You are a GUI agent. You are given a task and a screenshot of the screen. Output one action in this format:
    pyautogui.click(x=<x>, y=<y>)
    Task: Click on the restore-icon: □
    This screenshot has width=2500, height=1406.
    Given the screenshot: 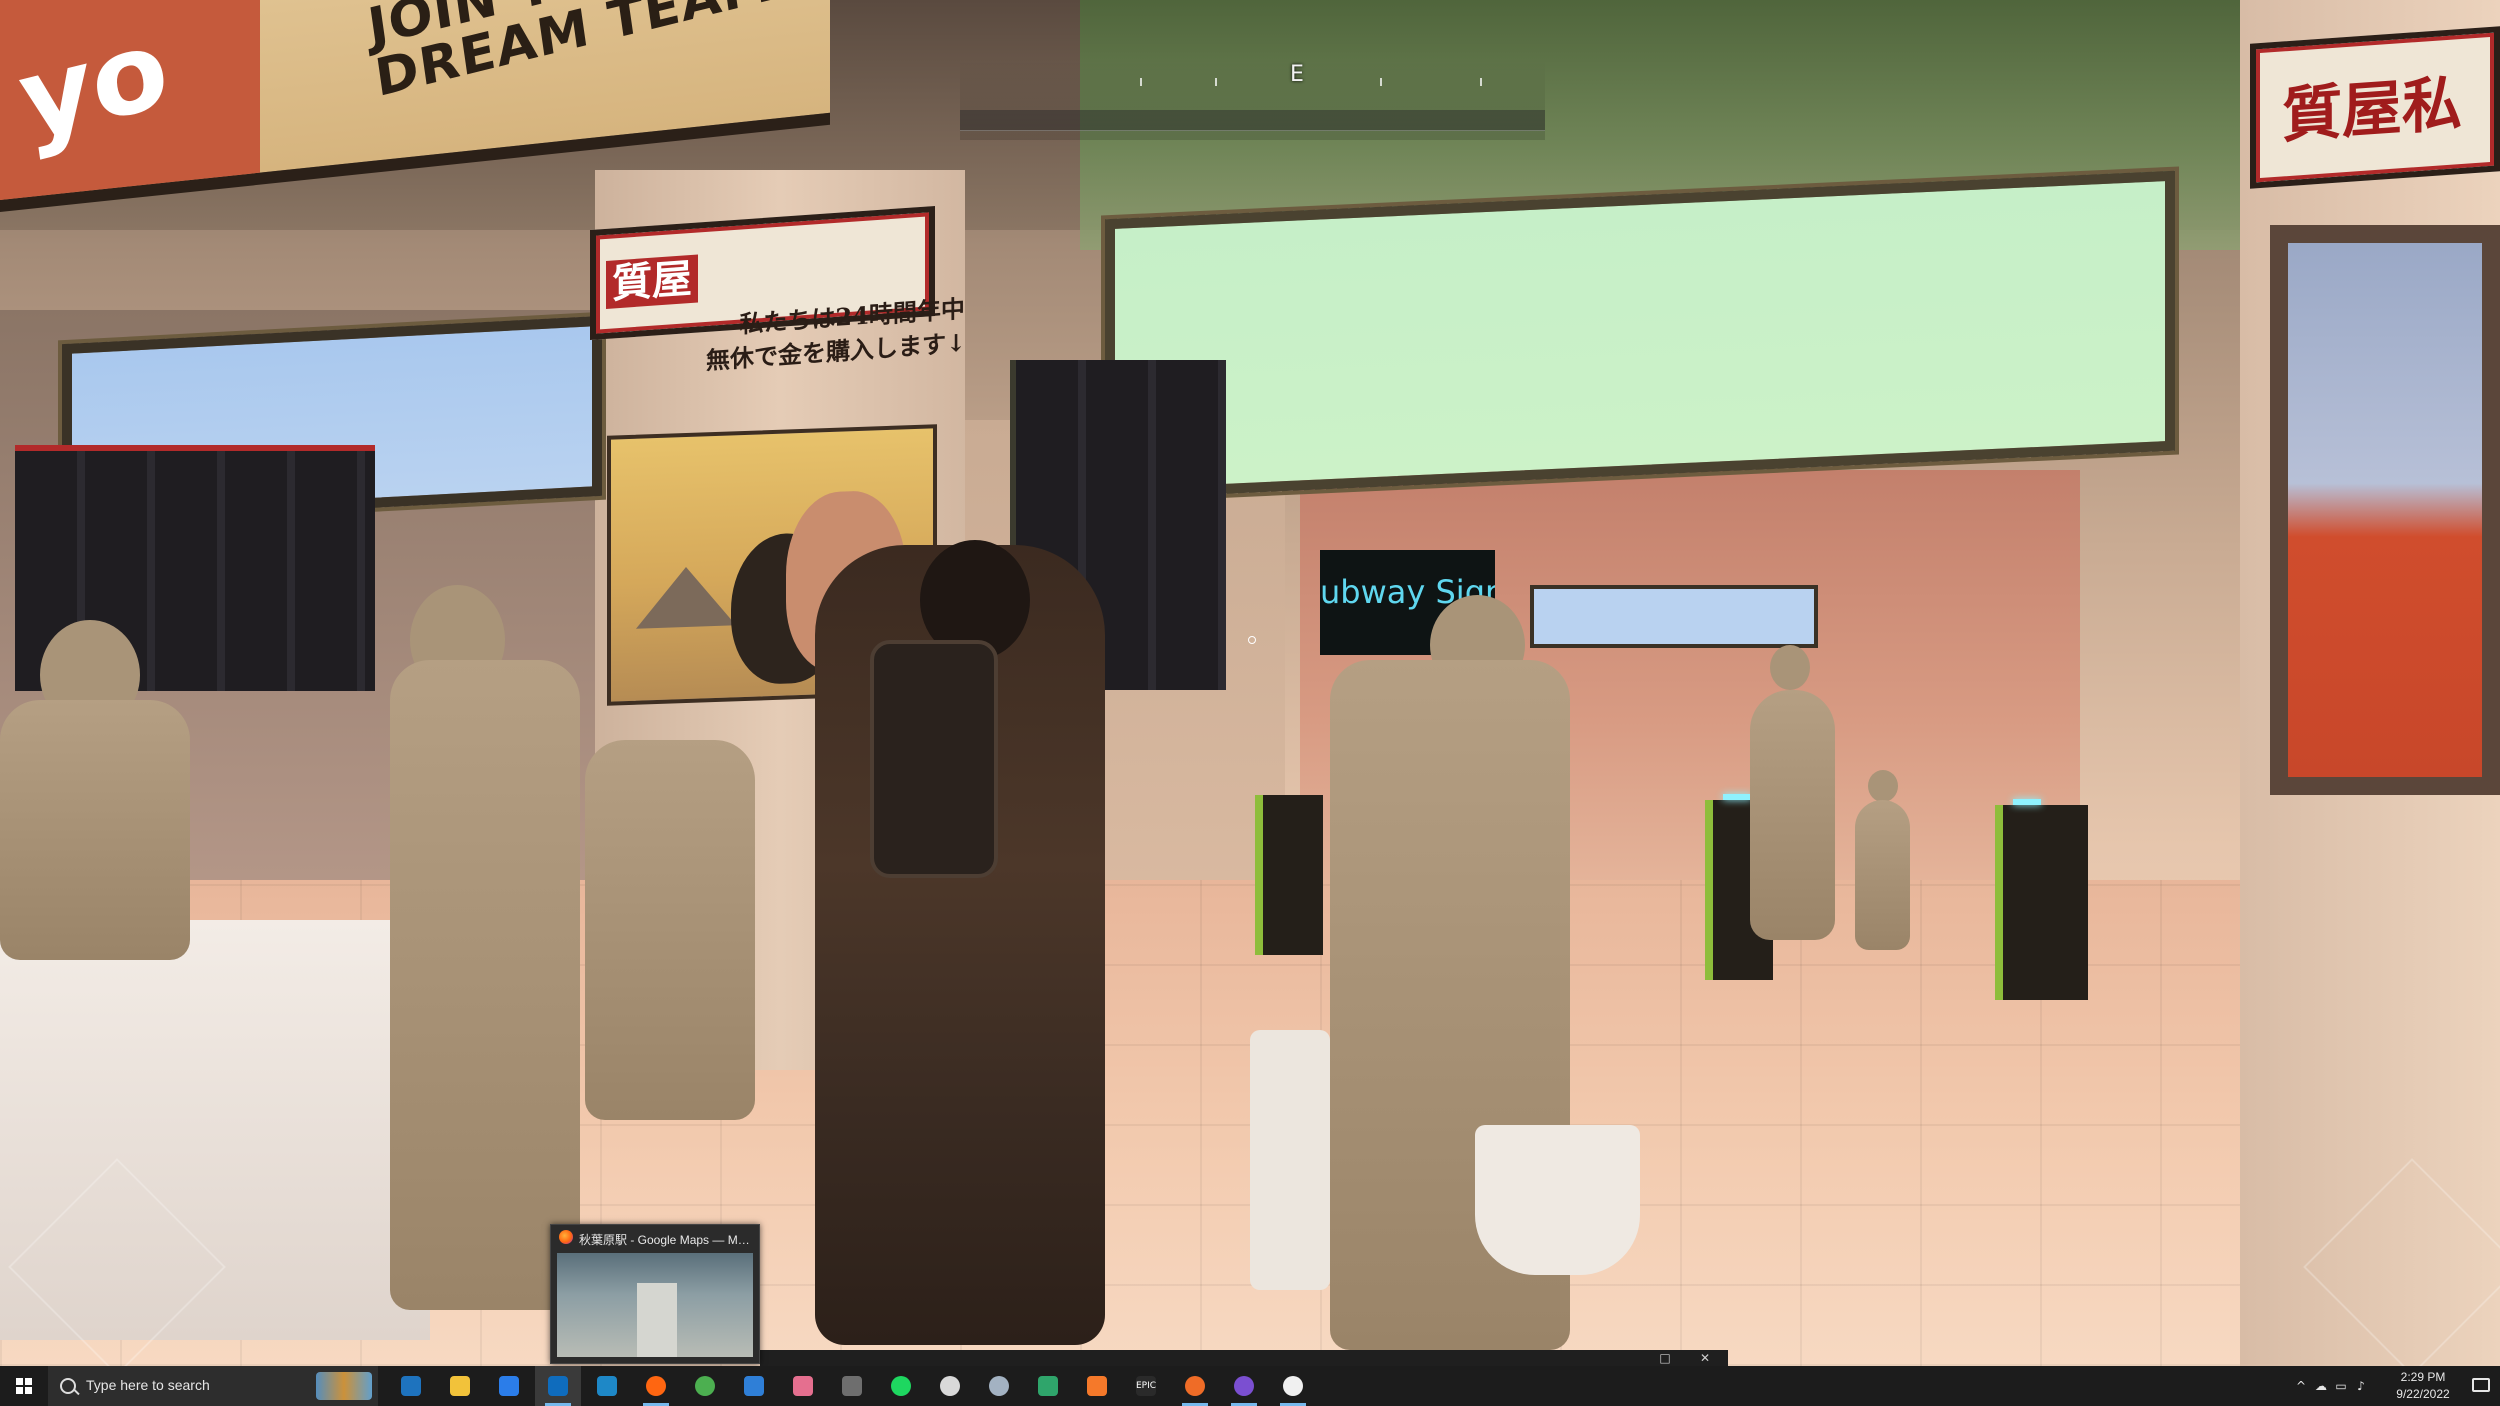 What is the action you would take?
    pyautogui.click(x=1665, y=1358)
    